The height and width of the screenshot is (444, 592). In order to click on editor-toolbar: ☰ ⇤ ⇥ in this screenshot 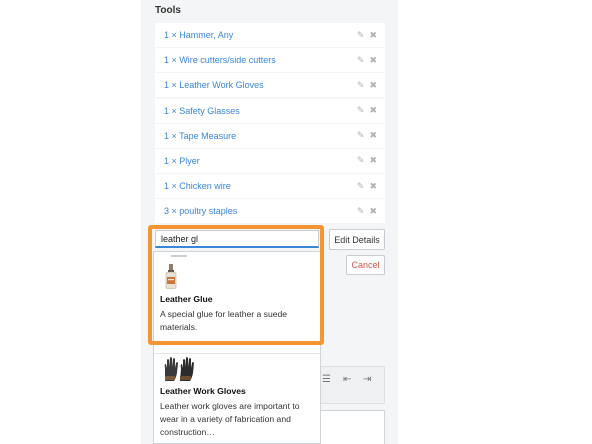, I will do `click(352, 385)`.